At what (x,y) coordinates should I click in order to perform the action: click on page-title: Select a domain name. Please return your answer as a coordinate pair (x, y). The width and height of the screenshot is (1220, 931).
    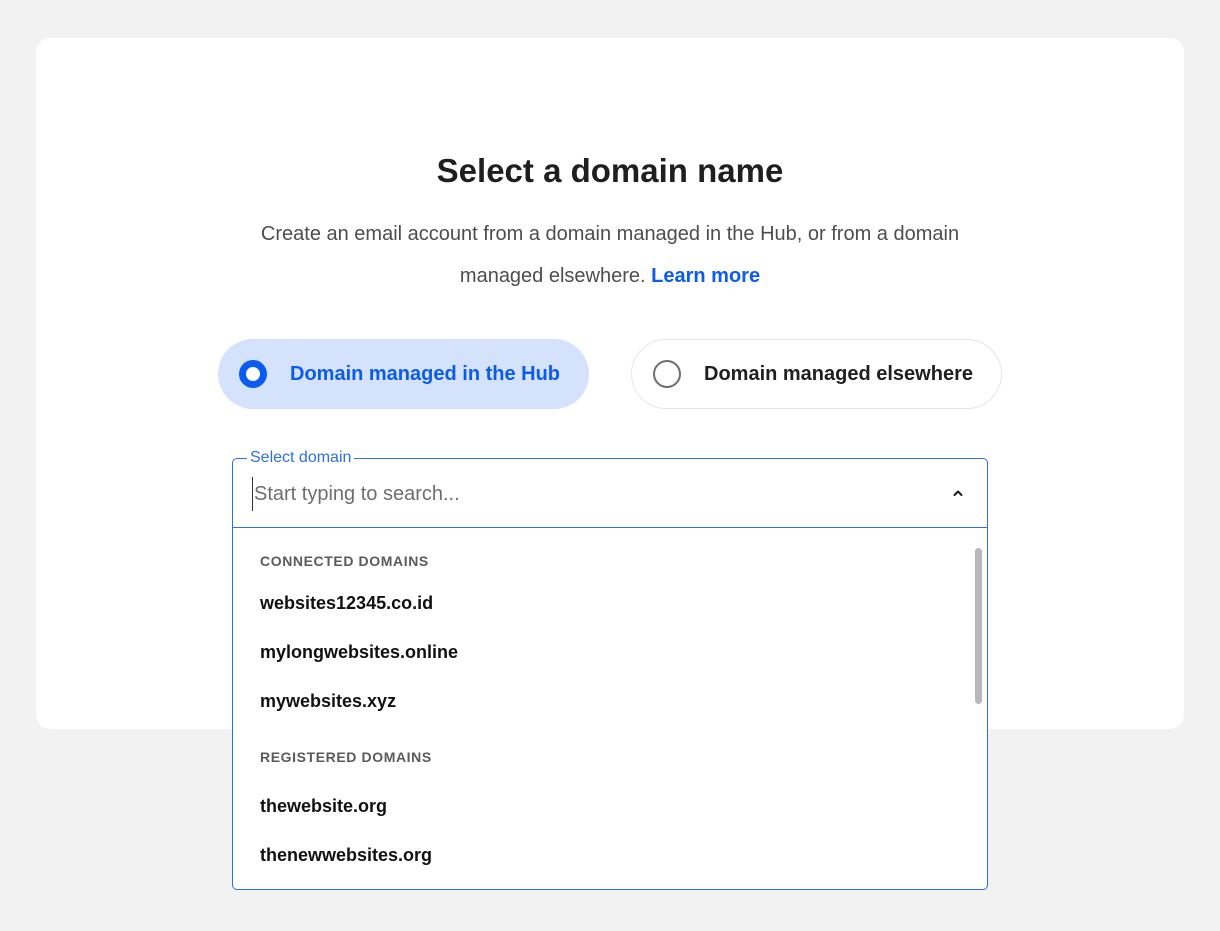
    Looking at the image, I should click on (610, 170).